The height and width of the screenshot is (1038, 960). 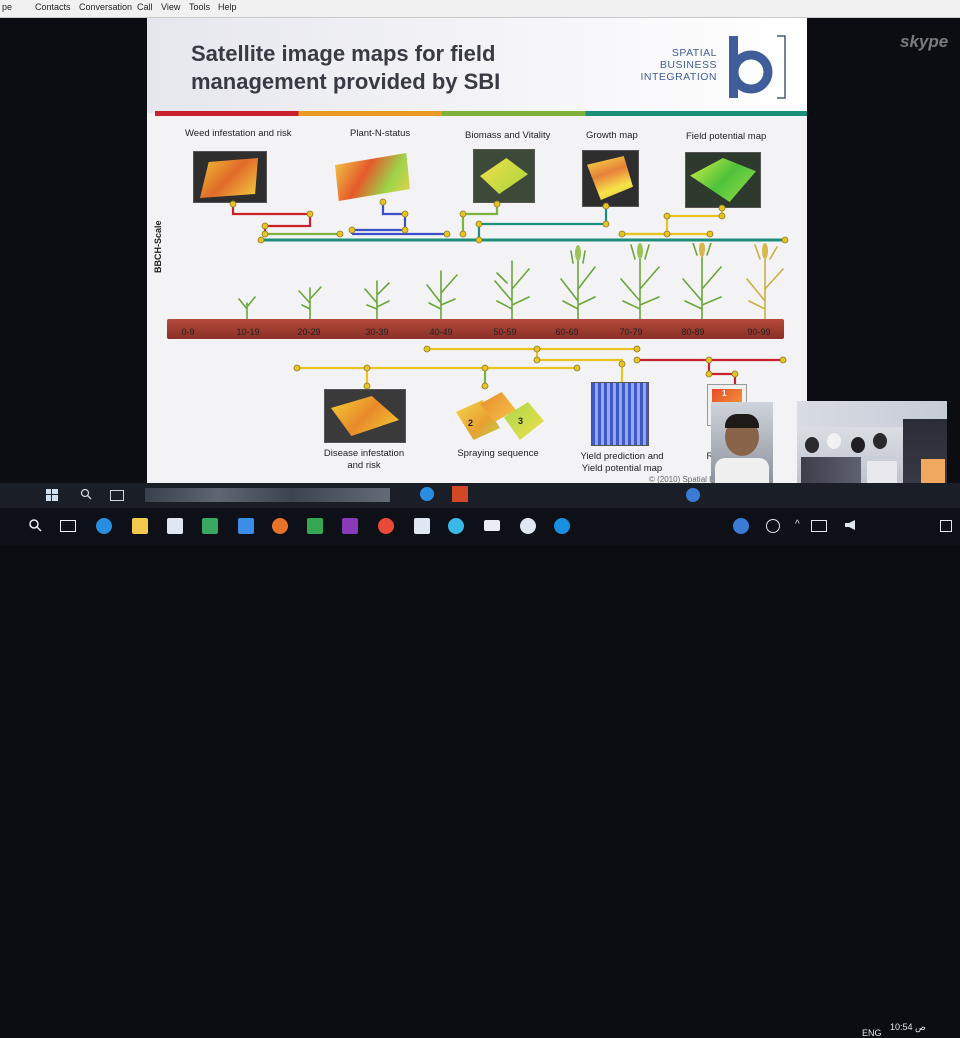 I want to click on spray-step-2: 2, so click(x=471, y=423).